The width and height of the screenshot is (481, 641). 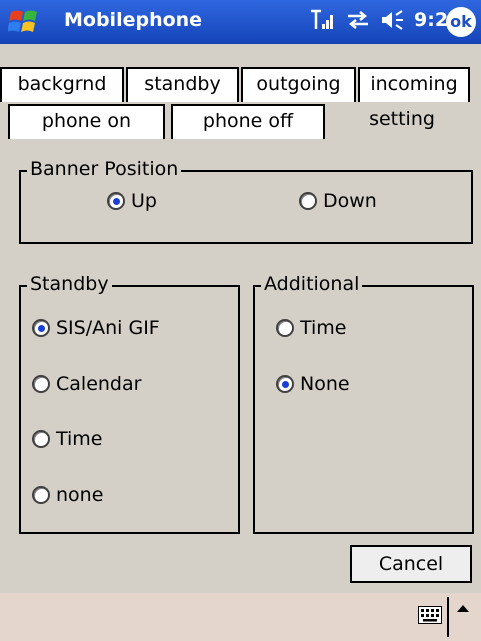 I want to click on radio-additional-none: None, so click(x=313, y=384).